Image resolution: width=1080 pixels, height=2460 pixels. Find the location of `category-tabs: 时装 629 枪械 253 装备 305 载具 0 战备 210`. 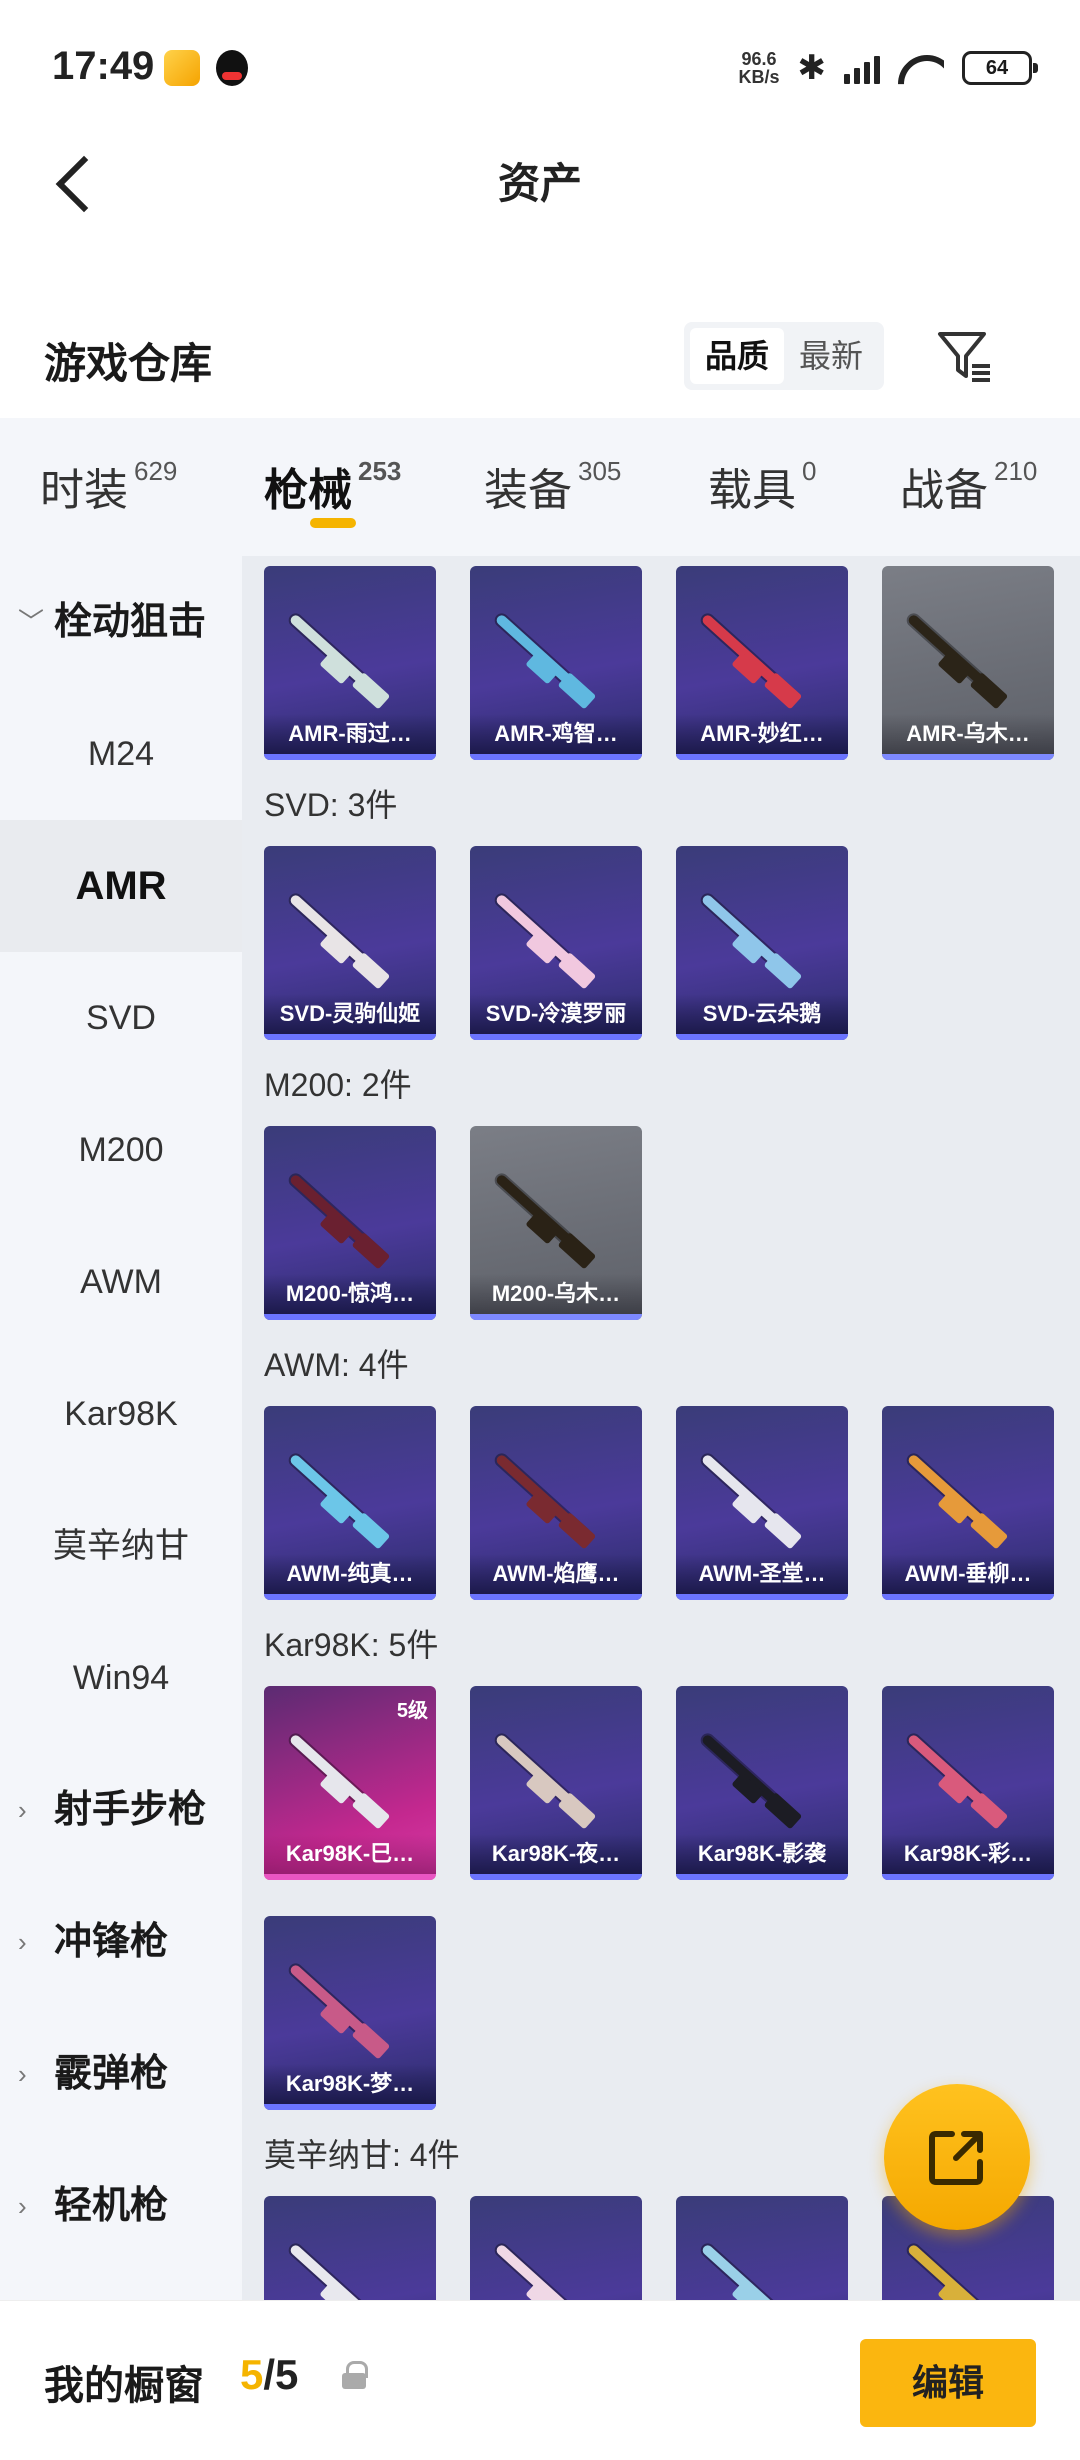

category-tabs: 时装 629 枪械 253 装备 305 载具 0 战备 210 is located at coordinates (540, 487).